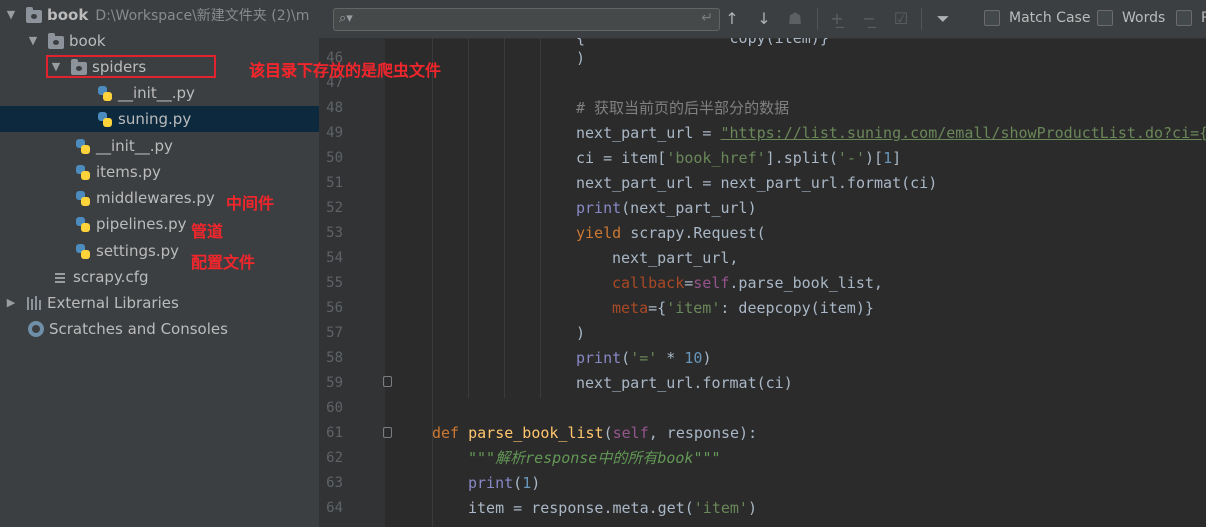  Describe the element at coordinates (159, 93) in the screenshot. I see `tree-item-spiders-init: __init__.py` at that location.